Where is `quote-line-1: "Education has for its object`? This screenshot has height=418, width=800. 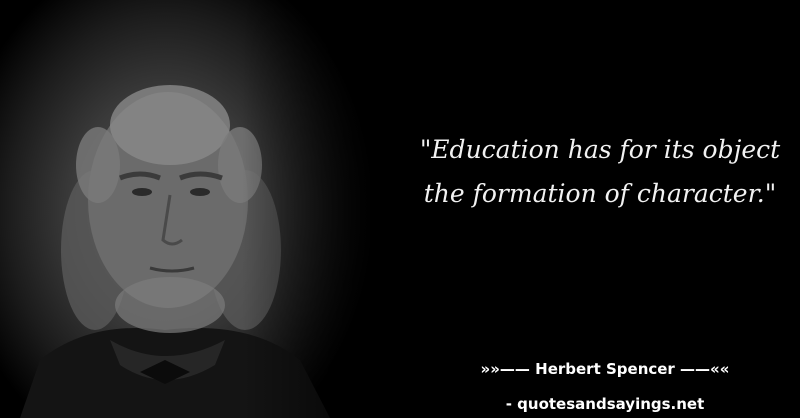
quote-line-1: "Education has for its object is located at coordinates (600, 149).